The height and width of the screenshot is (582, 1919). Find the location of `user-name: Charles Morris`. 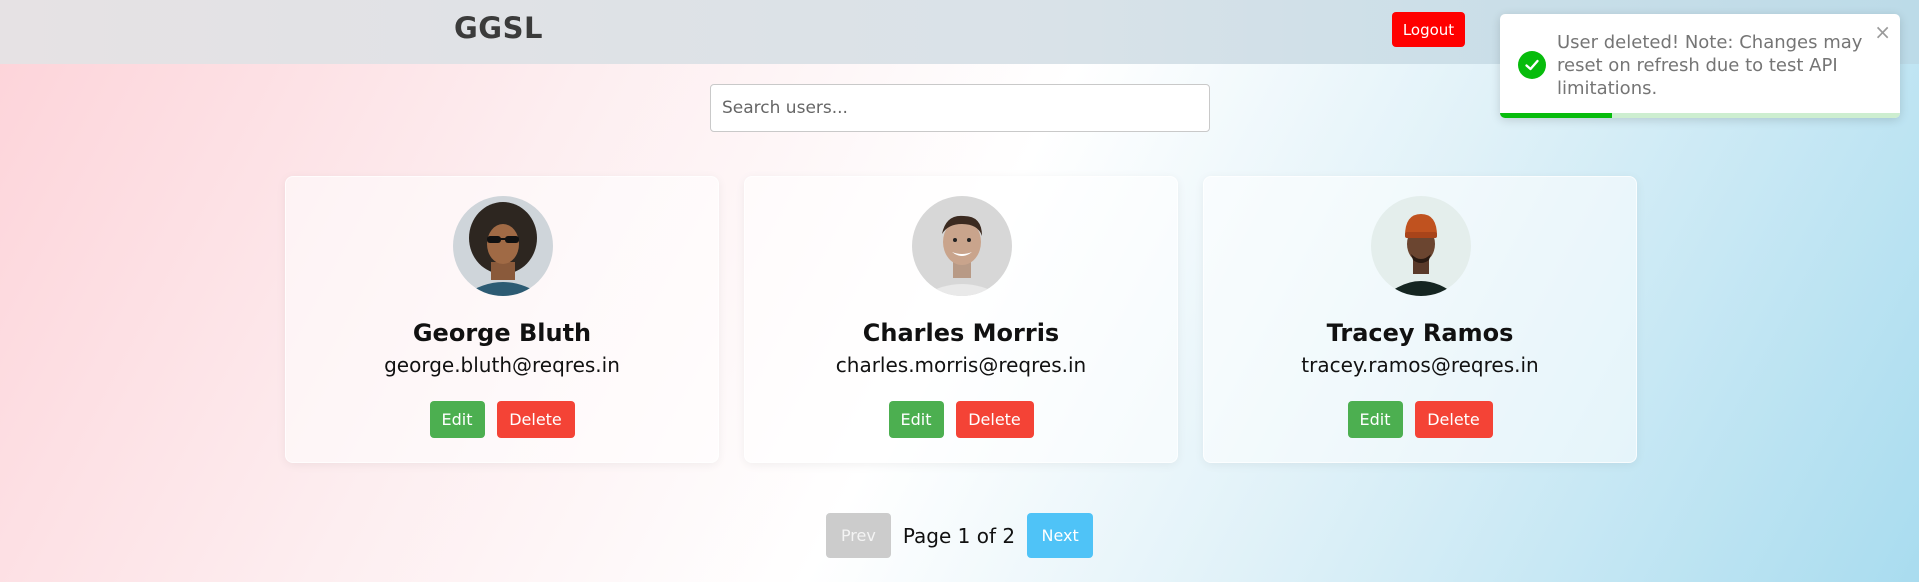

user-name: Charles Morris is located at coordinates (961, 333).